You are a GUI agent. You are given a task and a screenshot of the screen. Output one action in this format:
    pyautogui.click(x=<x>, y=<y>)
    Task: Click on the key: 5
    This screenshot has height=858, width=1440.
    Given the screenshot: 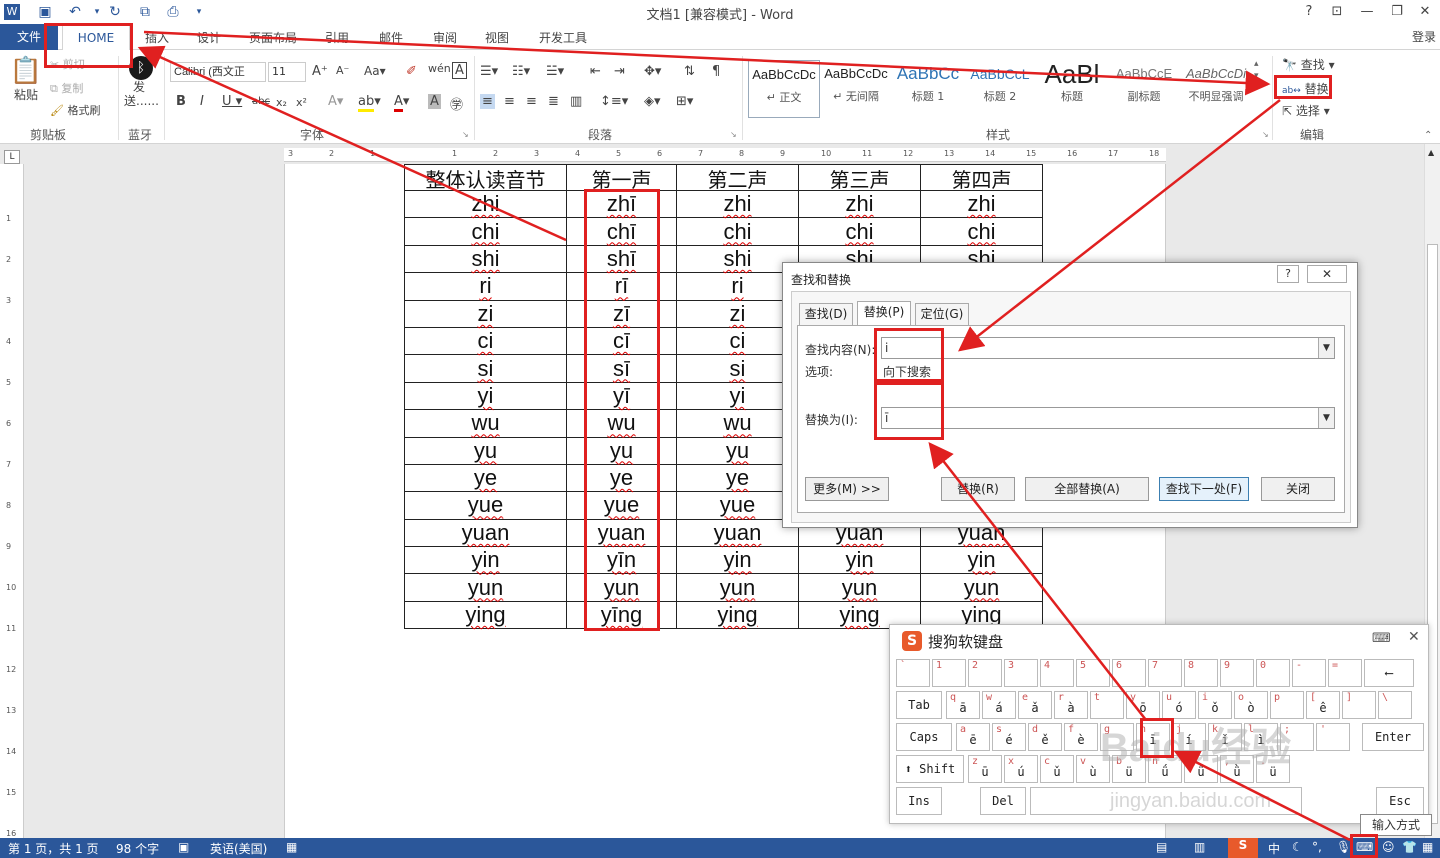 What is the action you would take?
    pyautogui.click(x=1093, y=673)
    